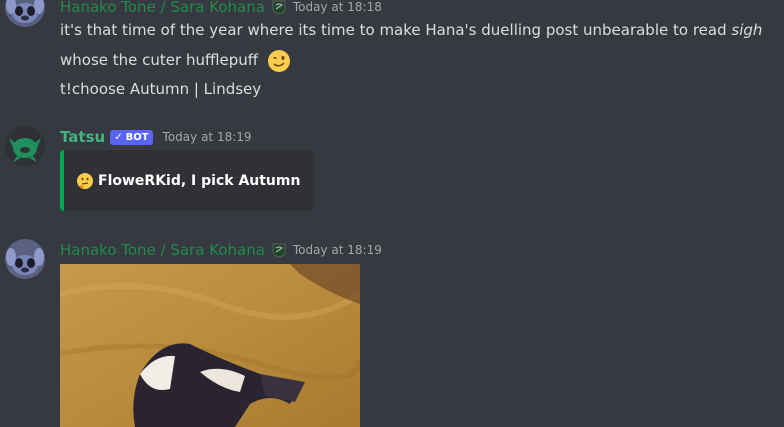 This screenshot has height=427, width=784. I want to click on message-line: t!choose Autumn | Lindsey, so click(160, 89).